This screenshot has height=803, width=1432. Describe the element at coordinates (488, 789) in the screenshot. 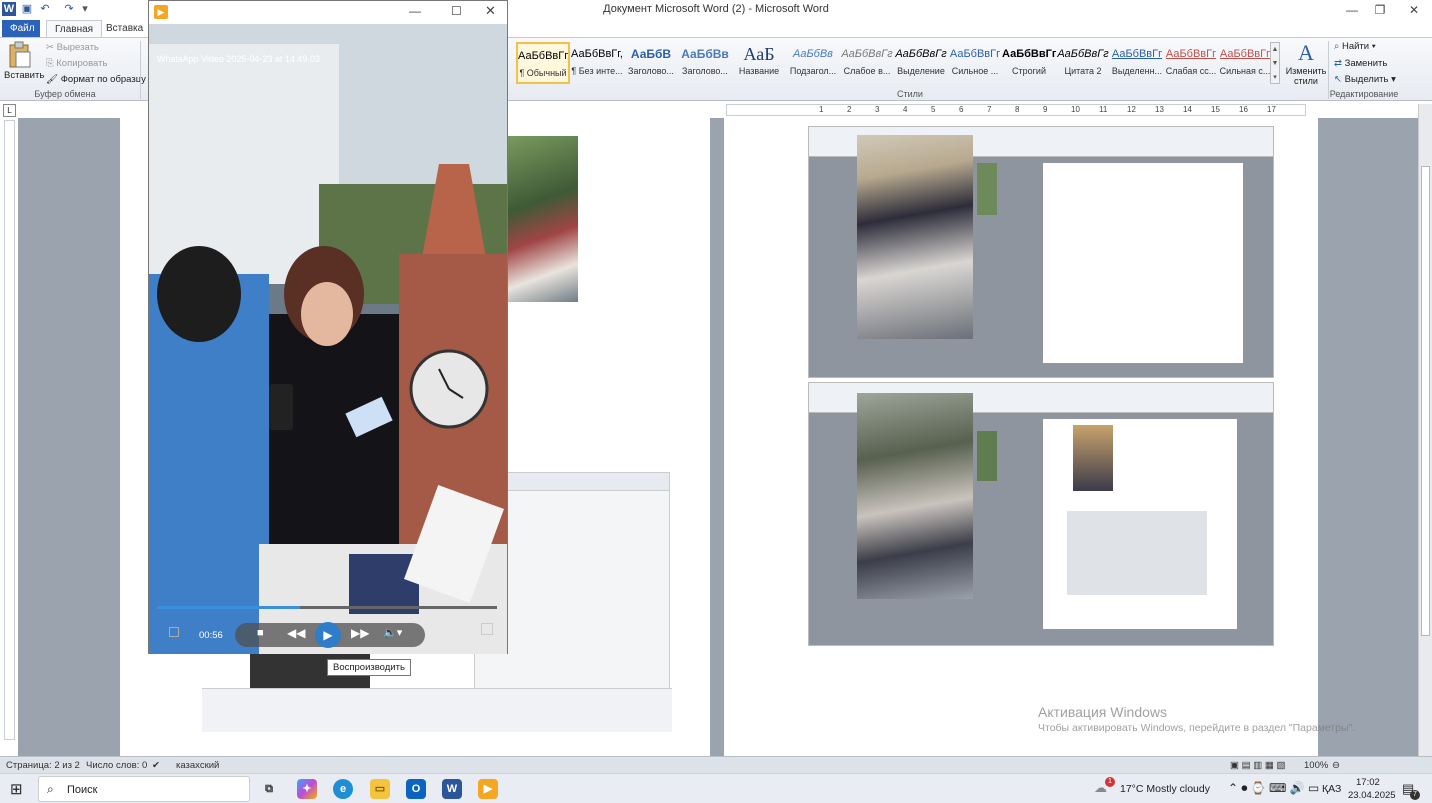

I see `media-player-taskbar-icon: ▶` at that location.